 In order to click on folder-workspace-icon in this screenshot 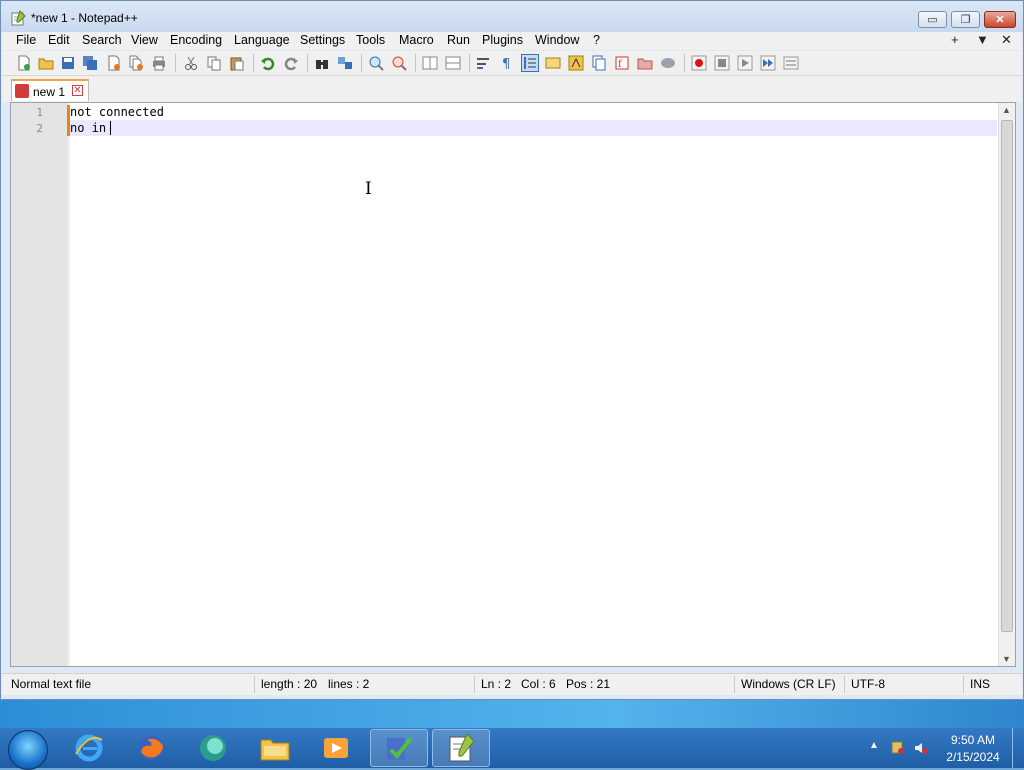, I will do `click(645, 63)`.